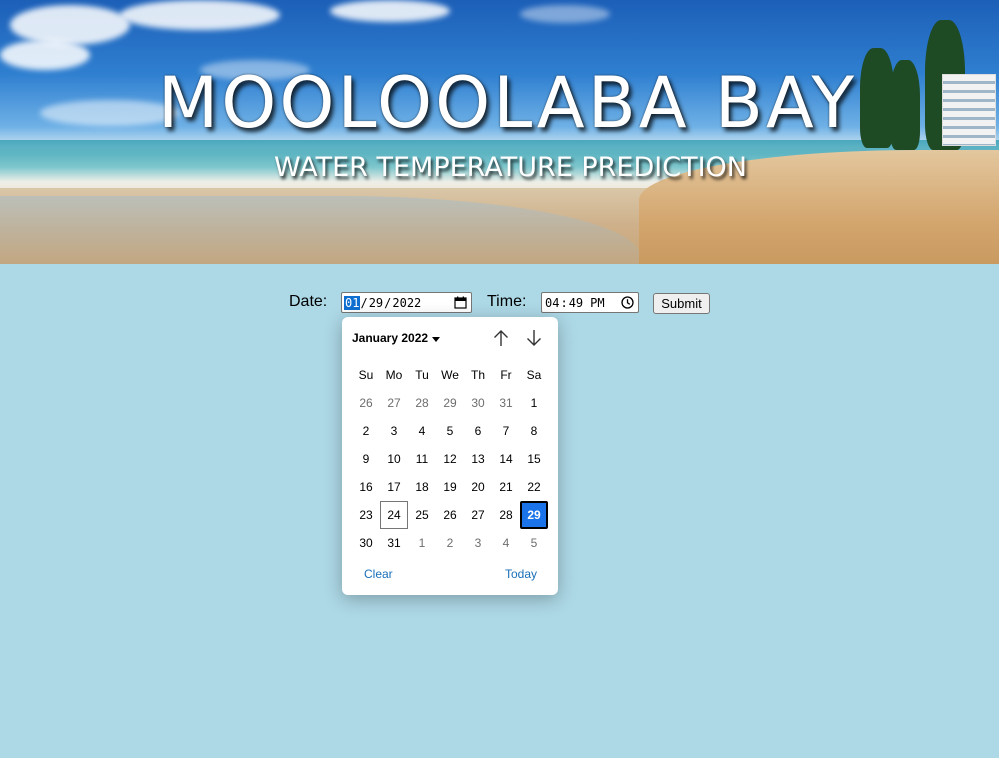 The height and width of the screenshot is (758, 999). What do you see at coordinates (627, 304) in the screenshot?
I see `clock-icon` at bounding box center [627, 304].